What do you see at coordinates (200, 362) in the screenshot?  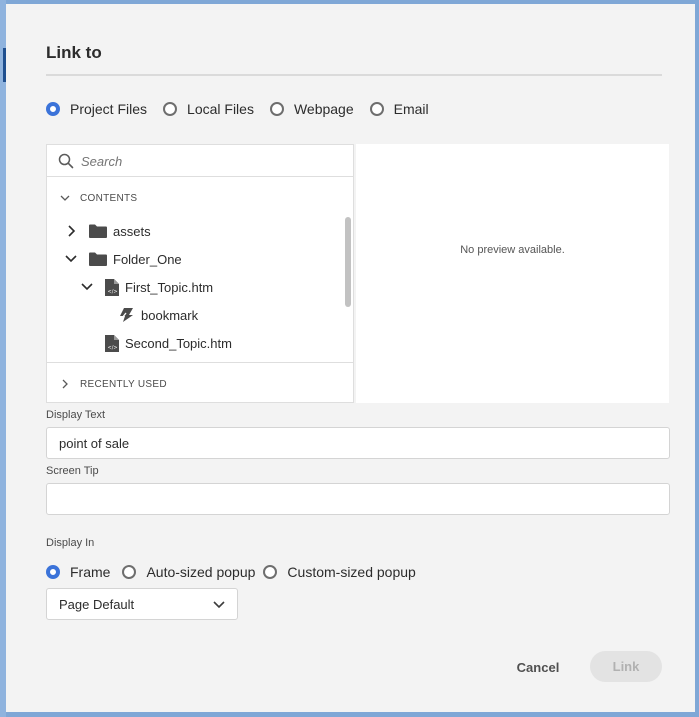 I see `browser-divider` at bounding box center [200, 362].